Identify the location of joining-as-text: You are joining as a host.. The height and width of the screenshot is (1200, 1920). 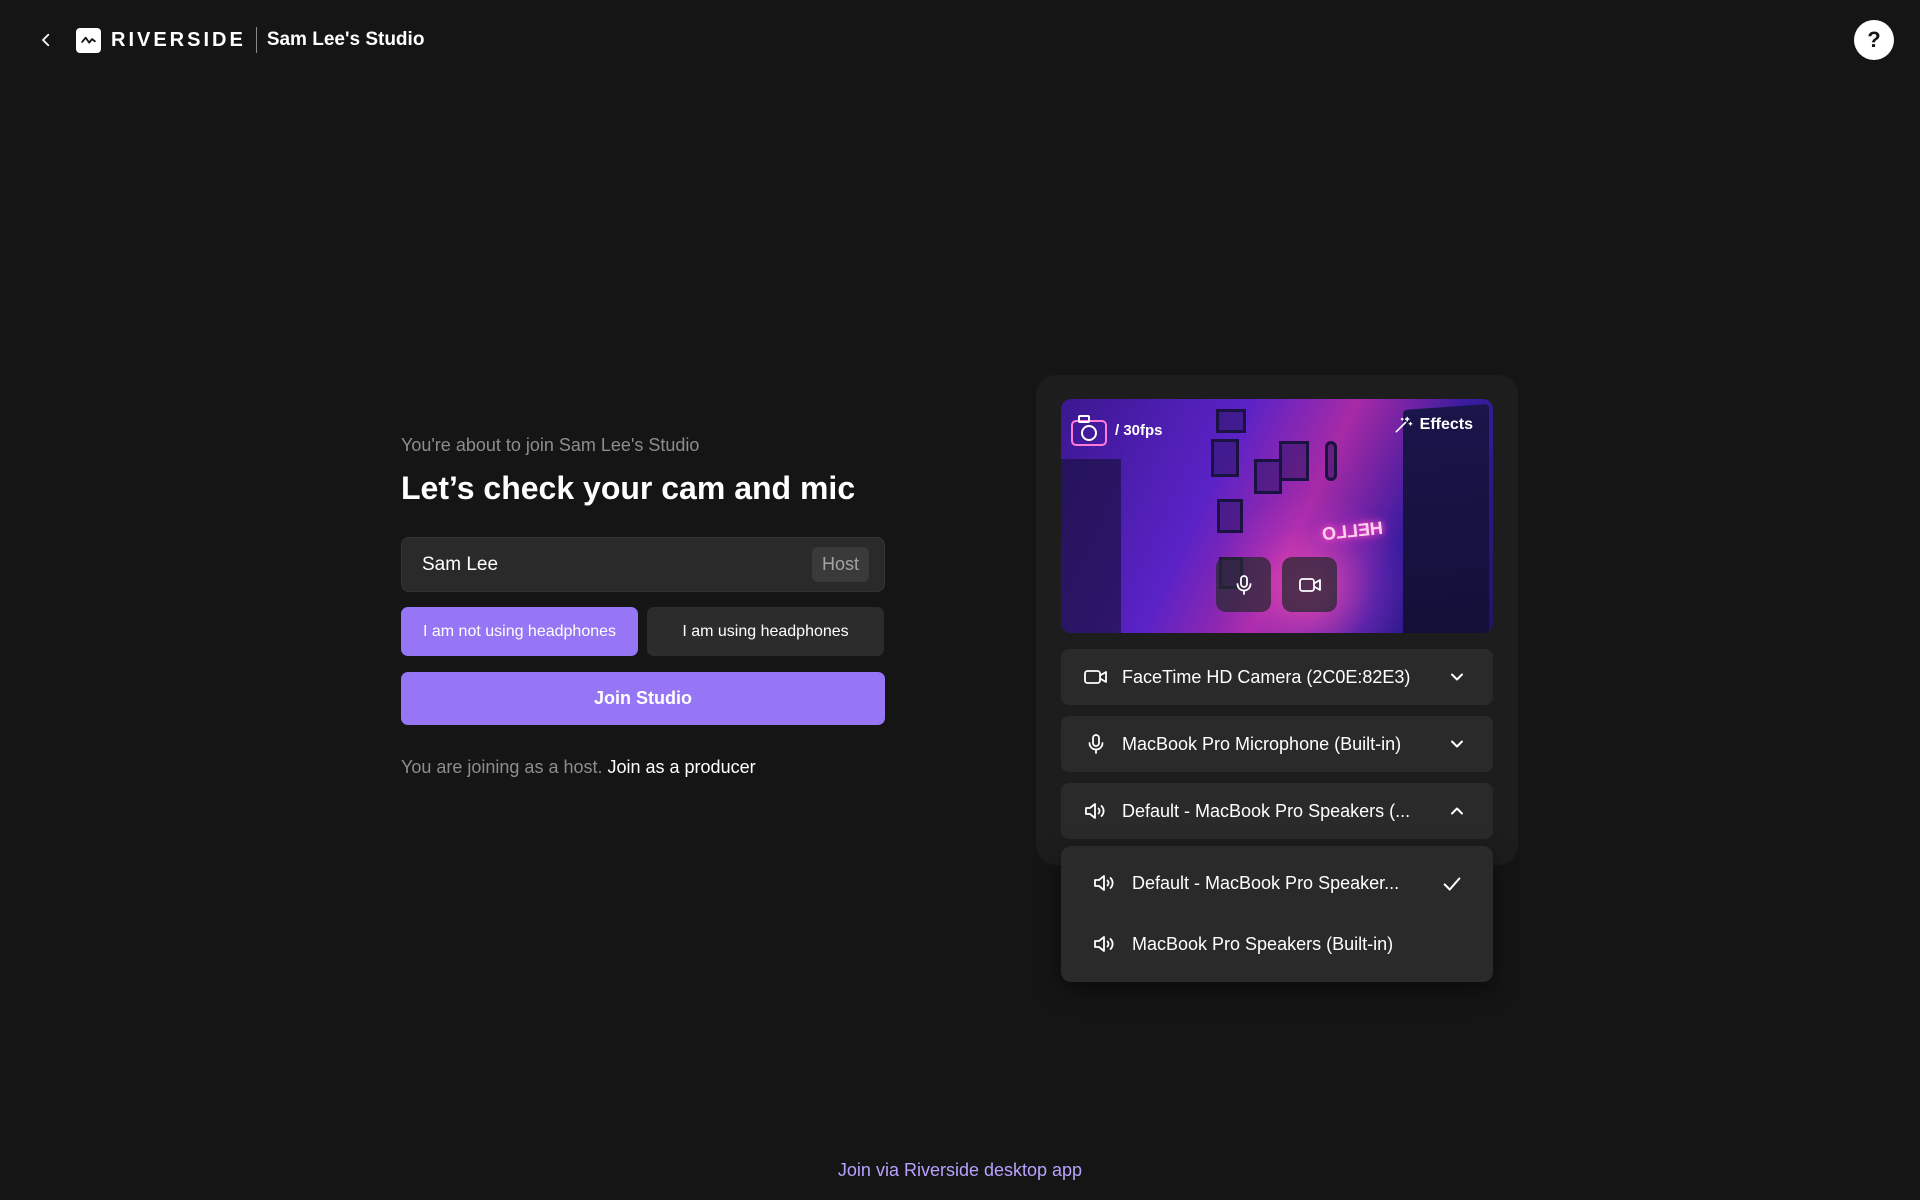
(502, 767).